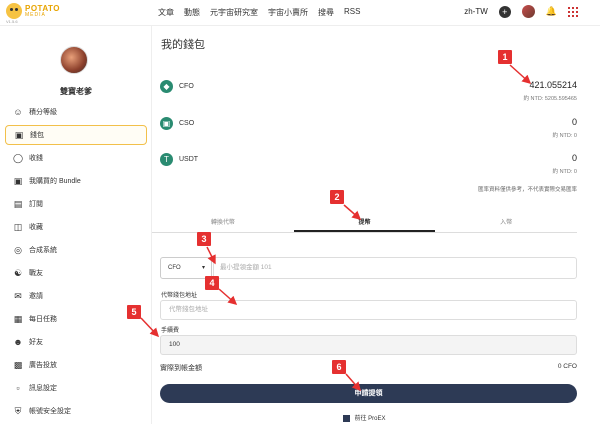 This screenshot has width=600, height=424. What do you see at coordinates (234, 12) in the screenshot?
I see `nav-metaverse-lab: 元宇宙研究室` at bounding box center [234, 12].